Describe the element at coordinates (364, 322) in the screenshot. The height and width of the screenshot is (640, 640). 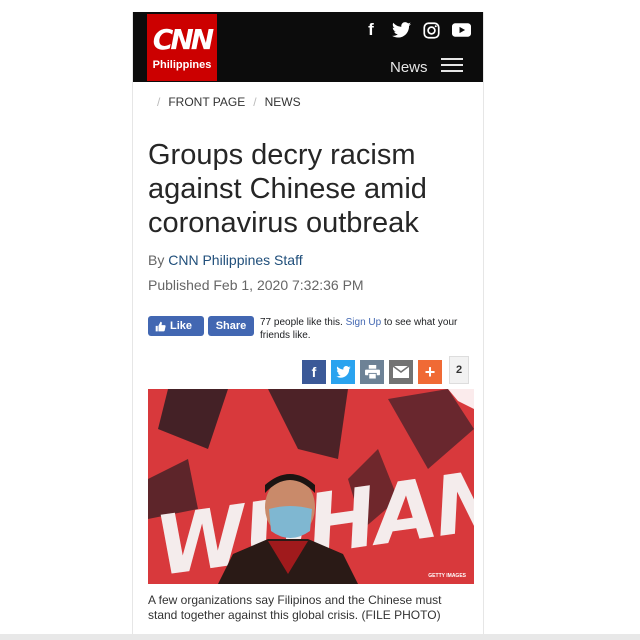
I see `fb-signup-link: Sign Up` at that location.